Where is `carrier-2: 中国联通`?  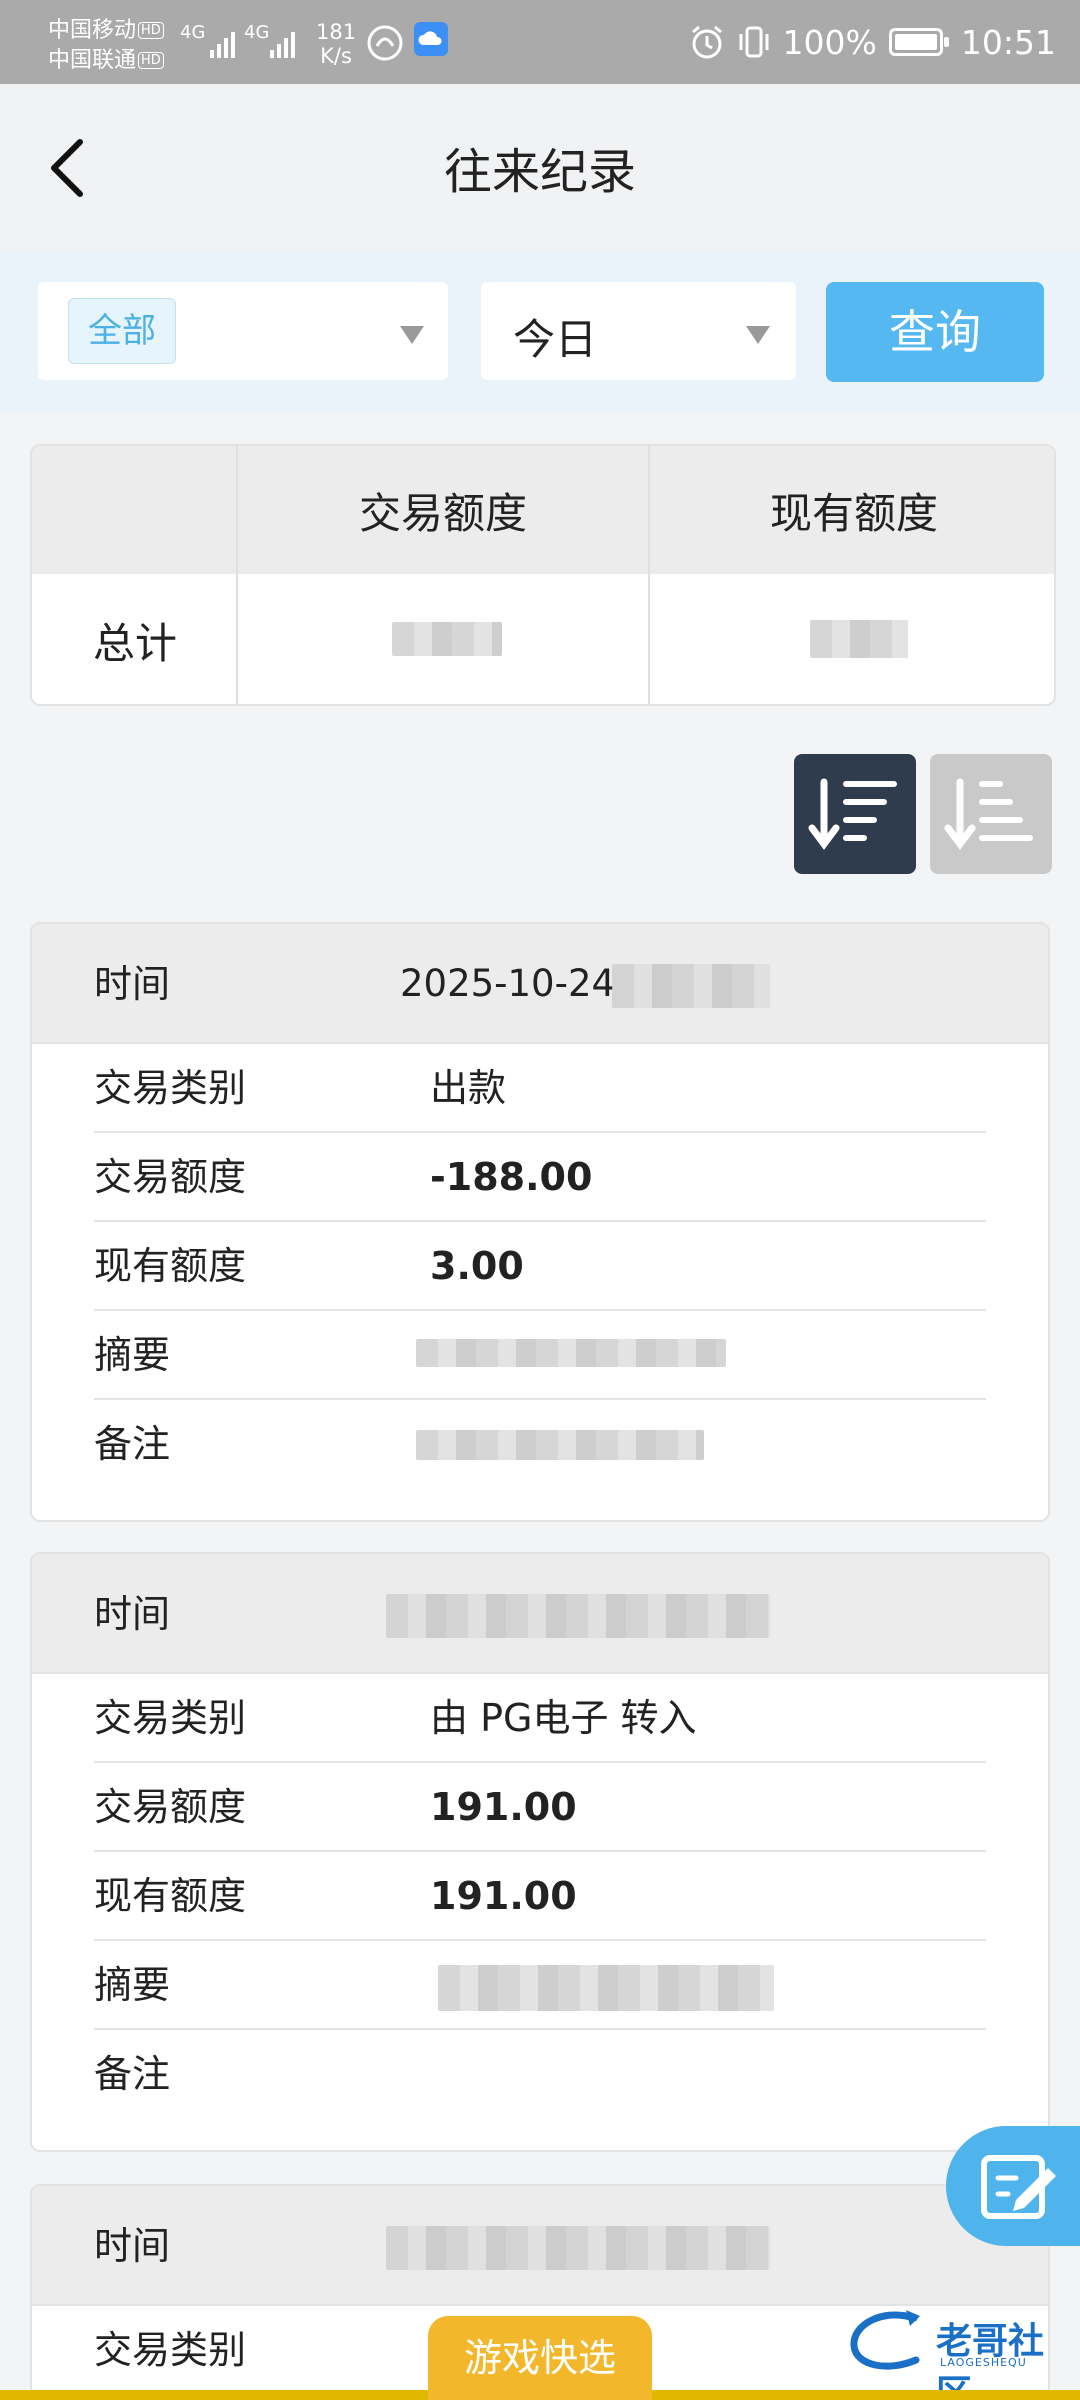 carrier-2: 中国联通 is located at coordinates (92, 60).